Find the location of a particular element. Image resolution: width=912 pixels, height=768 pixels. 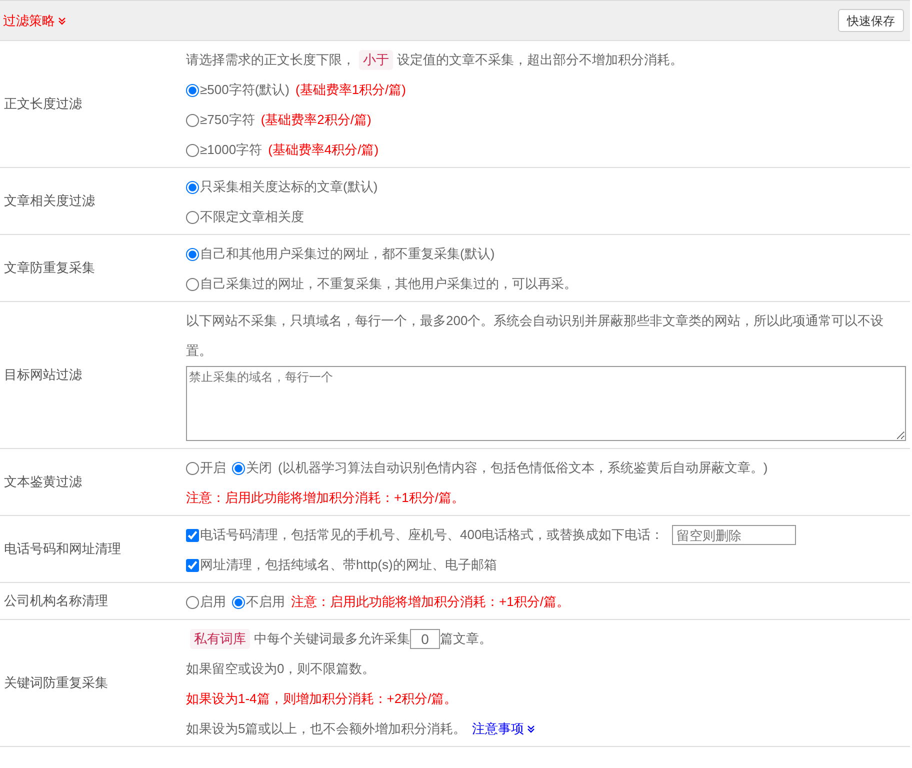

radio-label: 启用 is located at coordinates (213, 602).